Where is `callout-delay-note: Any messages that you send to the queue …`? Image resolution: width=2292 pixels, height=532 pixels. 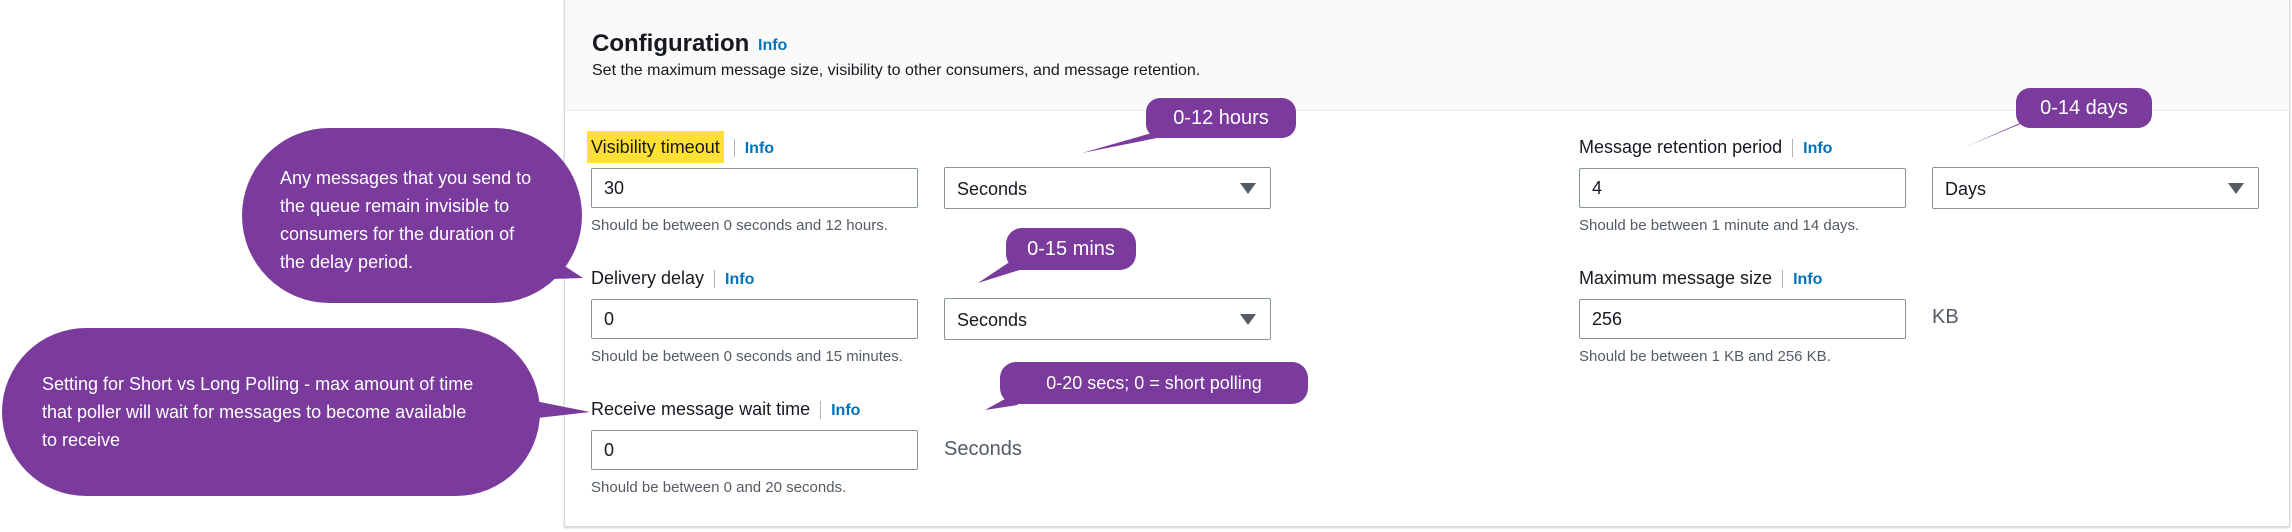 callout-delay-note: Any messages that you send to the queue … is located at coordinates (412, 215).